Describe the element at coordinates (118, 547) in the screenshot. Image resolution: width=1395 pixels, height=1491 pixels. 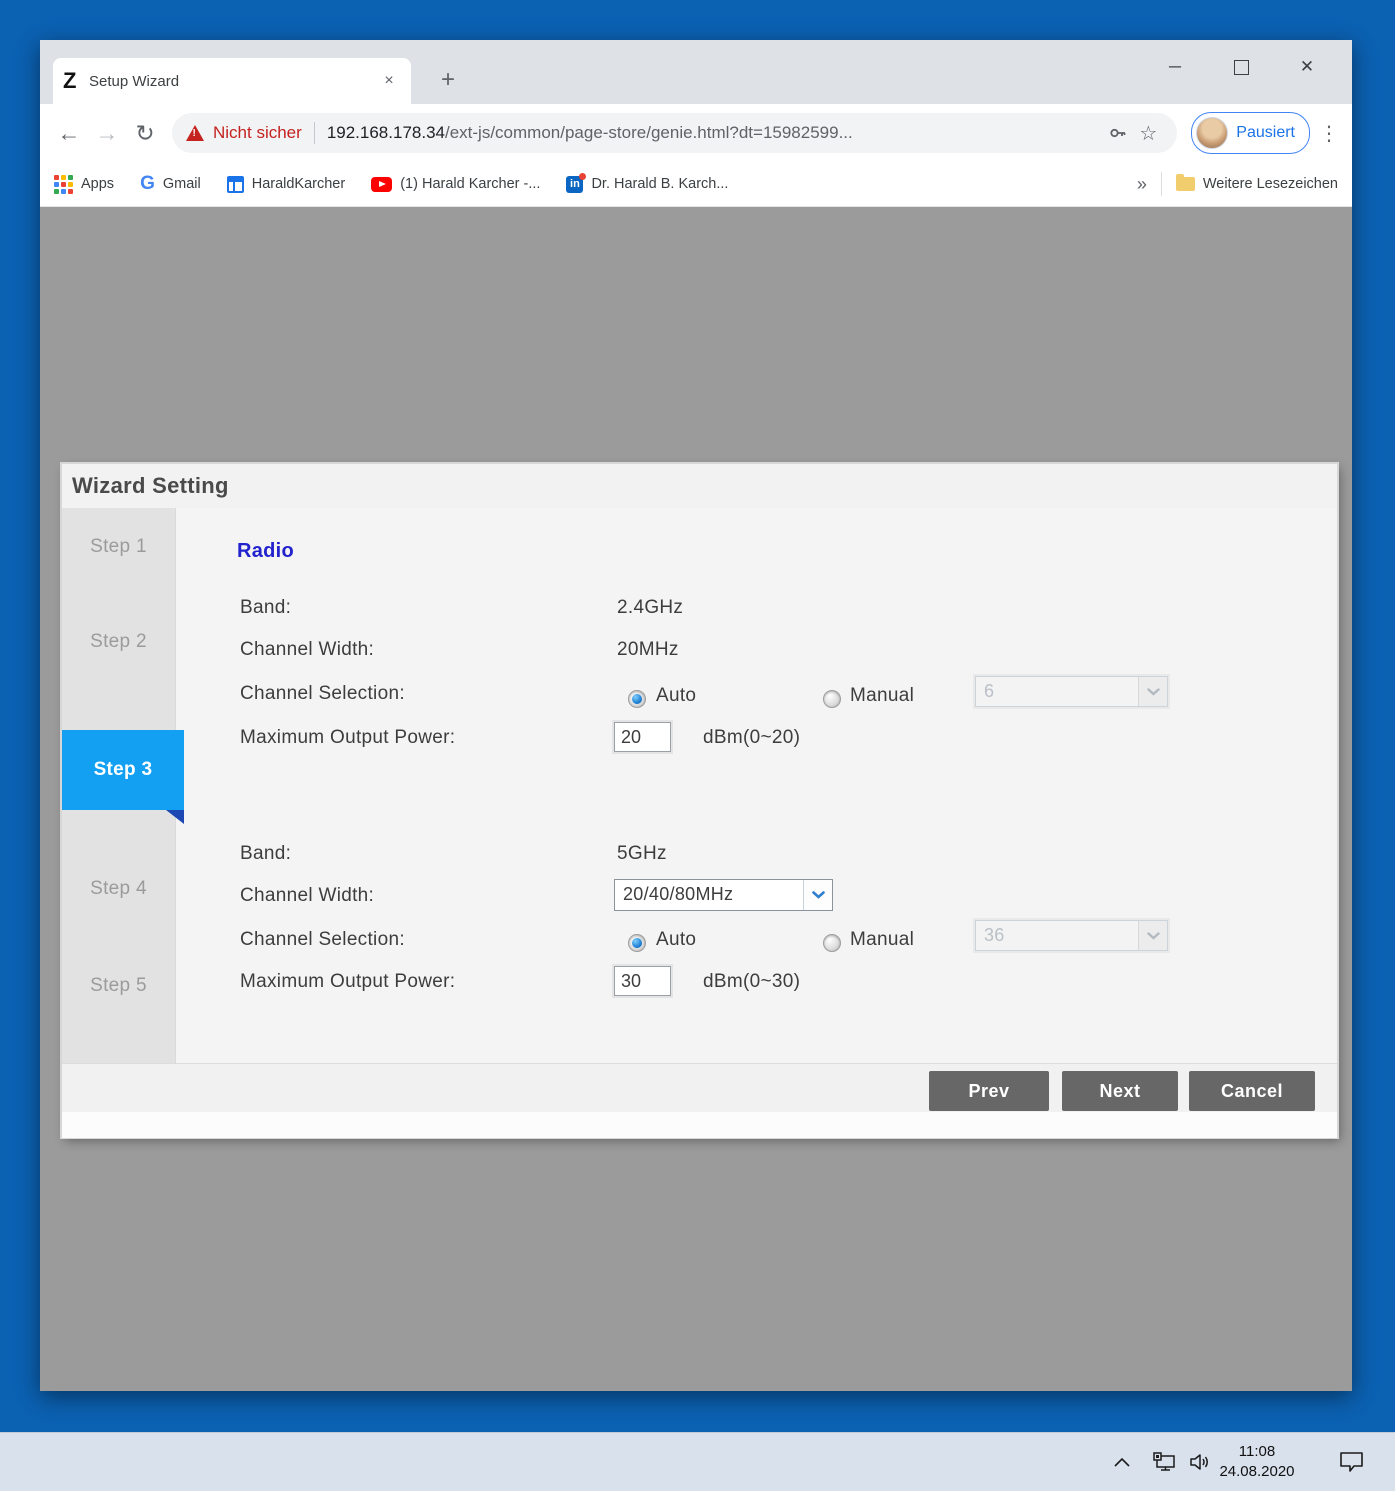
I see `step-1-tab: Step 1` at that location.